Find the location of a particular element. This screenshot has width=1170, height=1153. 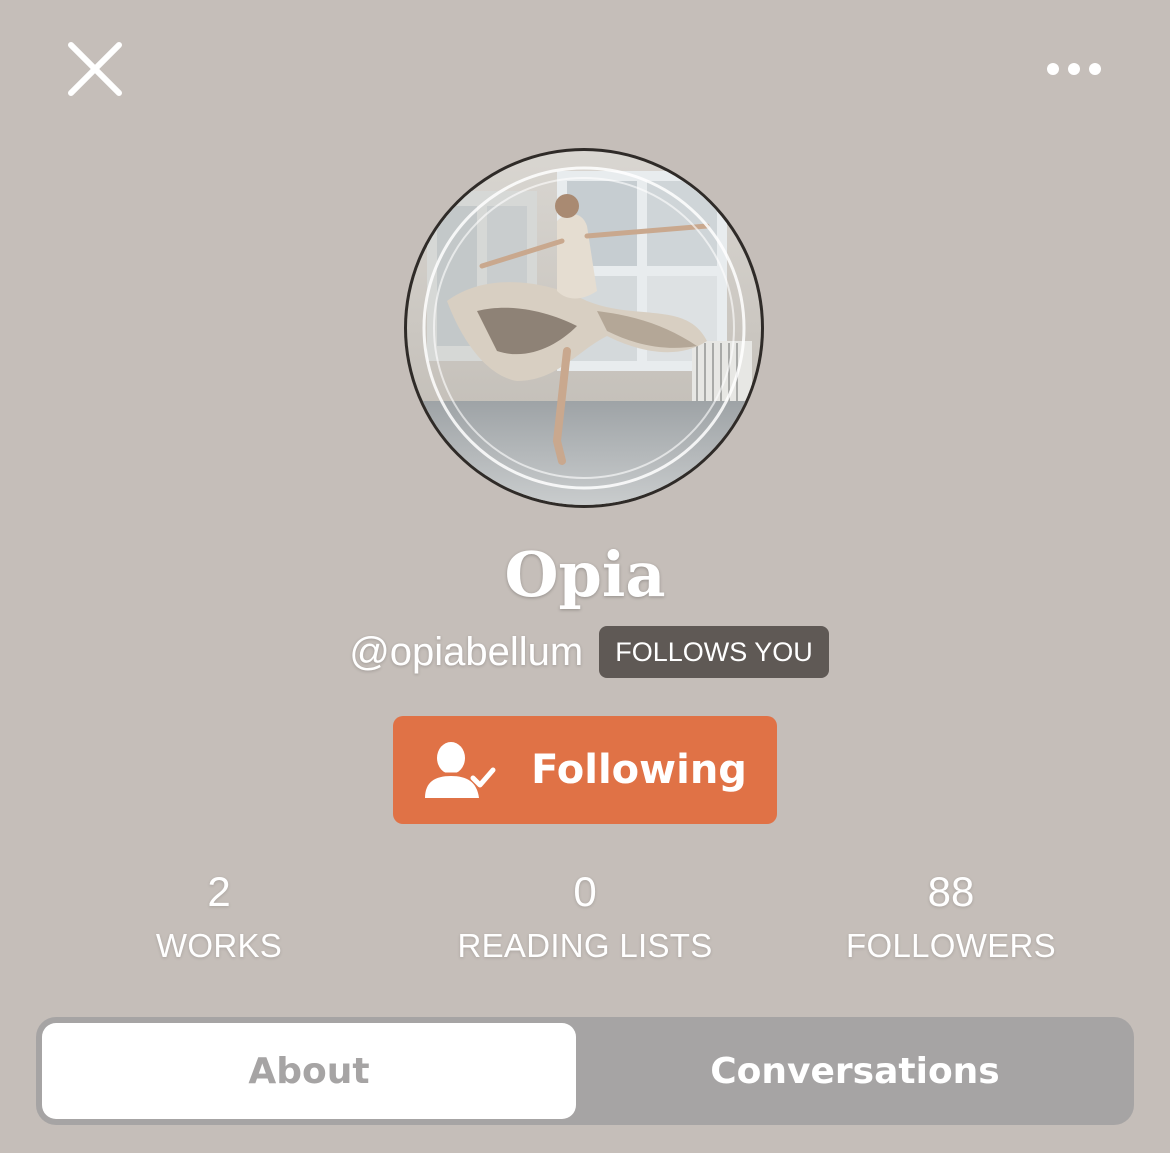

handle-row: @opiabellum FOLLOWS YOU is located at coordinates (585, 652).